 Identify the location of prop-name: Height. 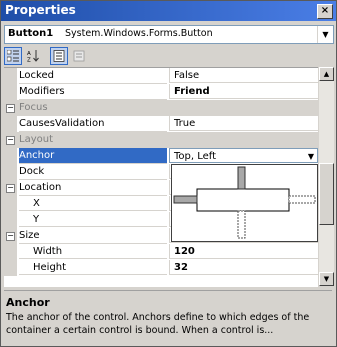
(93, 267).